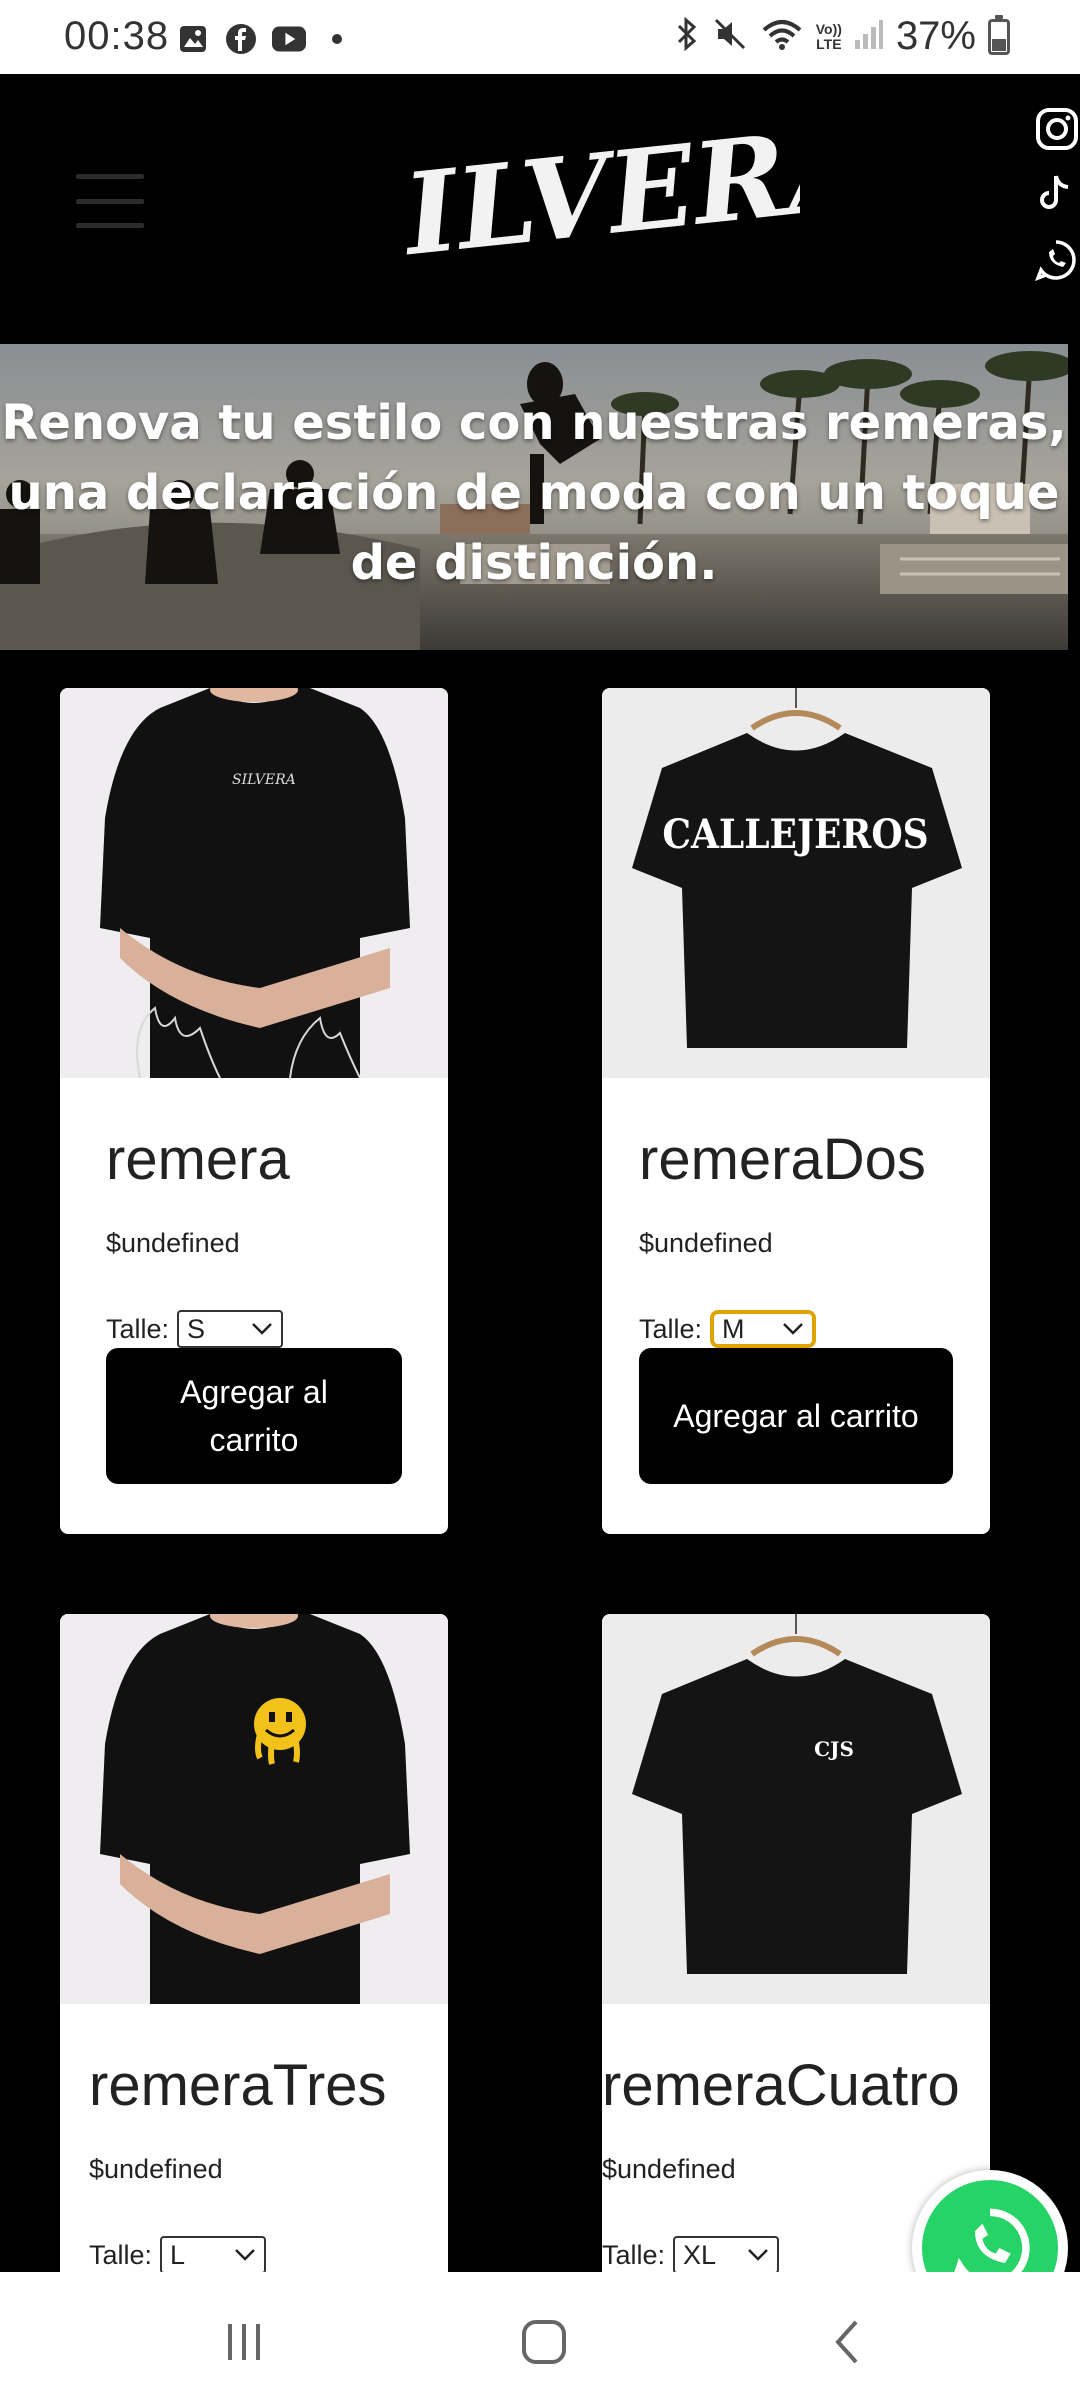 Image resolution: width=1080 pixels, height=2408 pixels. Describe the element at coordinates (700, 2254) in the screenshot. I see `size-value: XL` at that location.